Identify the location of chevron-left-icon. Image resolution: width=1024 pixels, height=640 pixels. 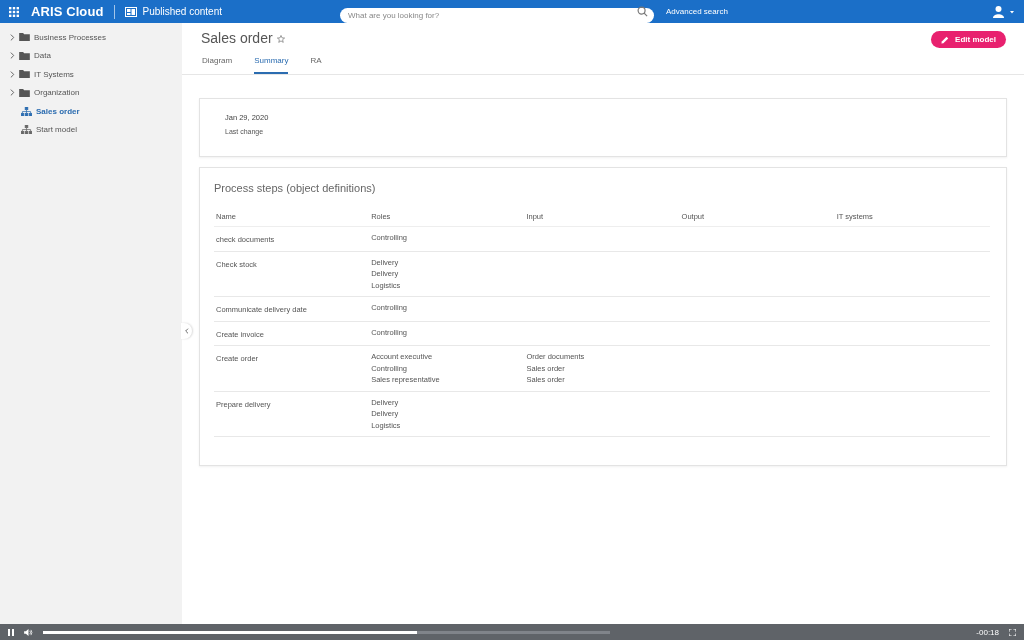
(186, 331).